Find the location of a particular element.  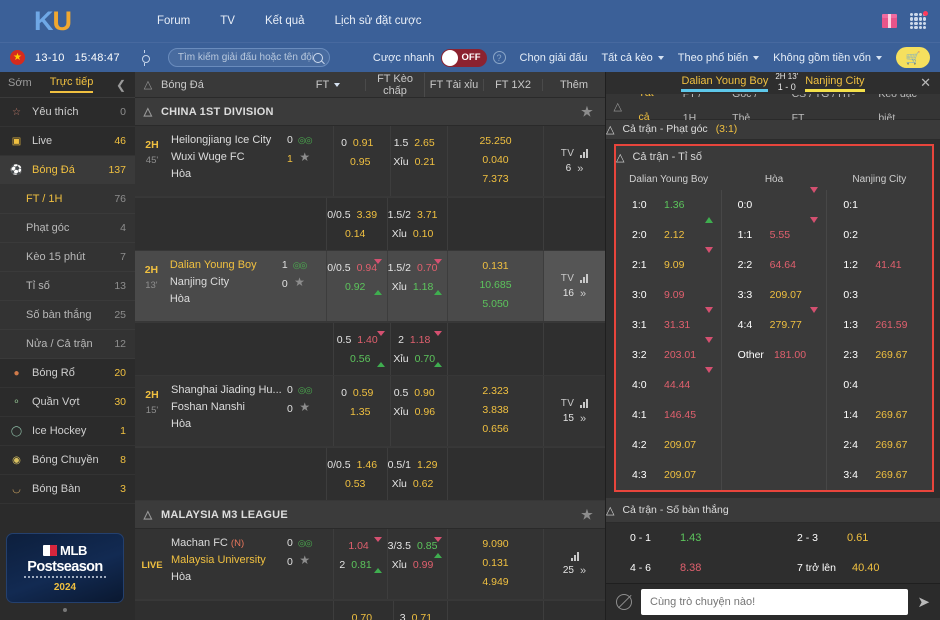

match-sub-odds-row: 0.5 1.40 0.56 2 1.18 Xỉu 0.70 is located at coordinates (370, 349).